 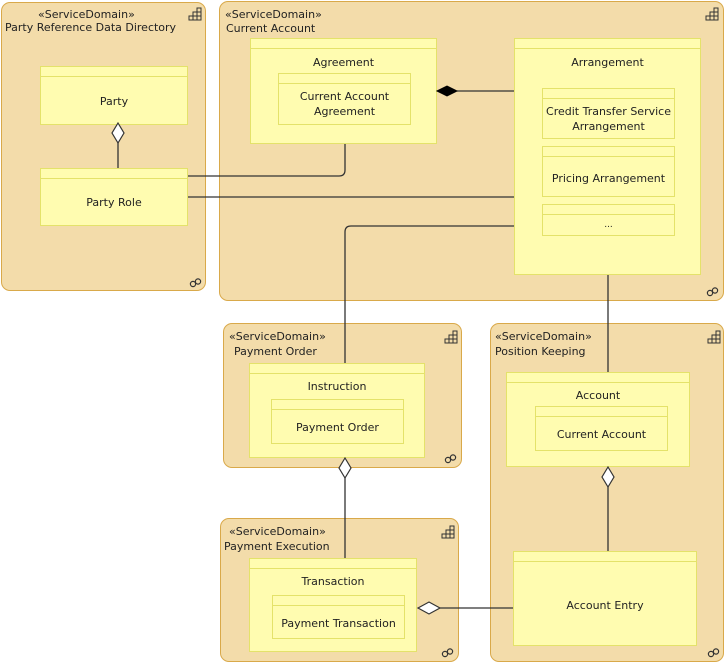 I want to click on class-label: Payment Order, so click(x=337, y=427).